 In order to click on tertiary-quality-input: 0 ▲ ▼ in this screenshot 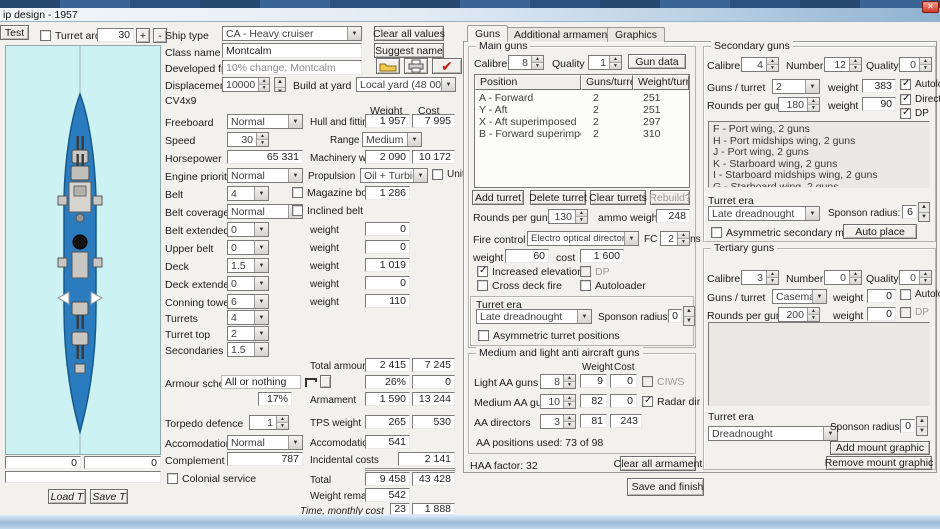, I will do `click(915, 277)`.